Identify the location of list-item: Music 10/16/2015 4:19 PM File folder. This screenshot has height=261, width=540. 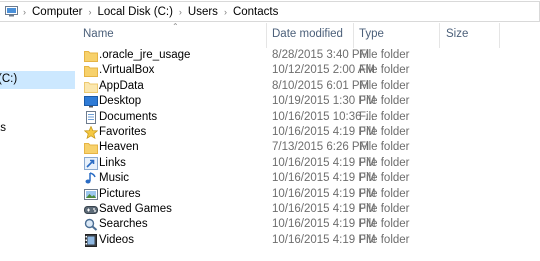
(307, 178).